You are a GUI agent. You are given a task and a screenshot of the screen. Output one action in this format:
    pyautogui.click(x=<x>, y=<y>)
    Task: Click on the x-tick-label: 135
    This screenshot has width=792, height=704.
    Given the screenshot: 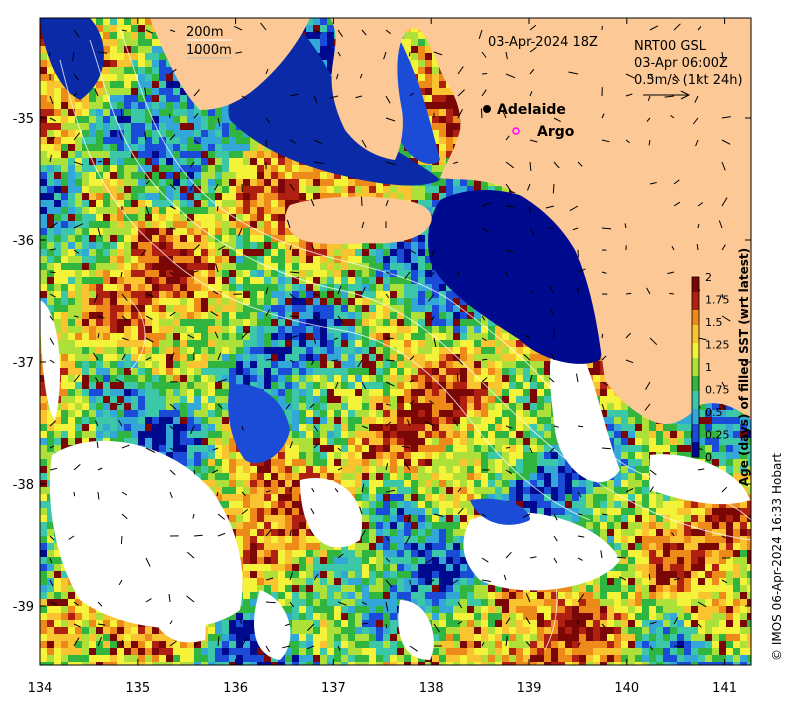 What is the action you would take?
    pyautogui.click(x=137, y=688)
    